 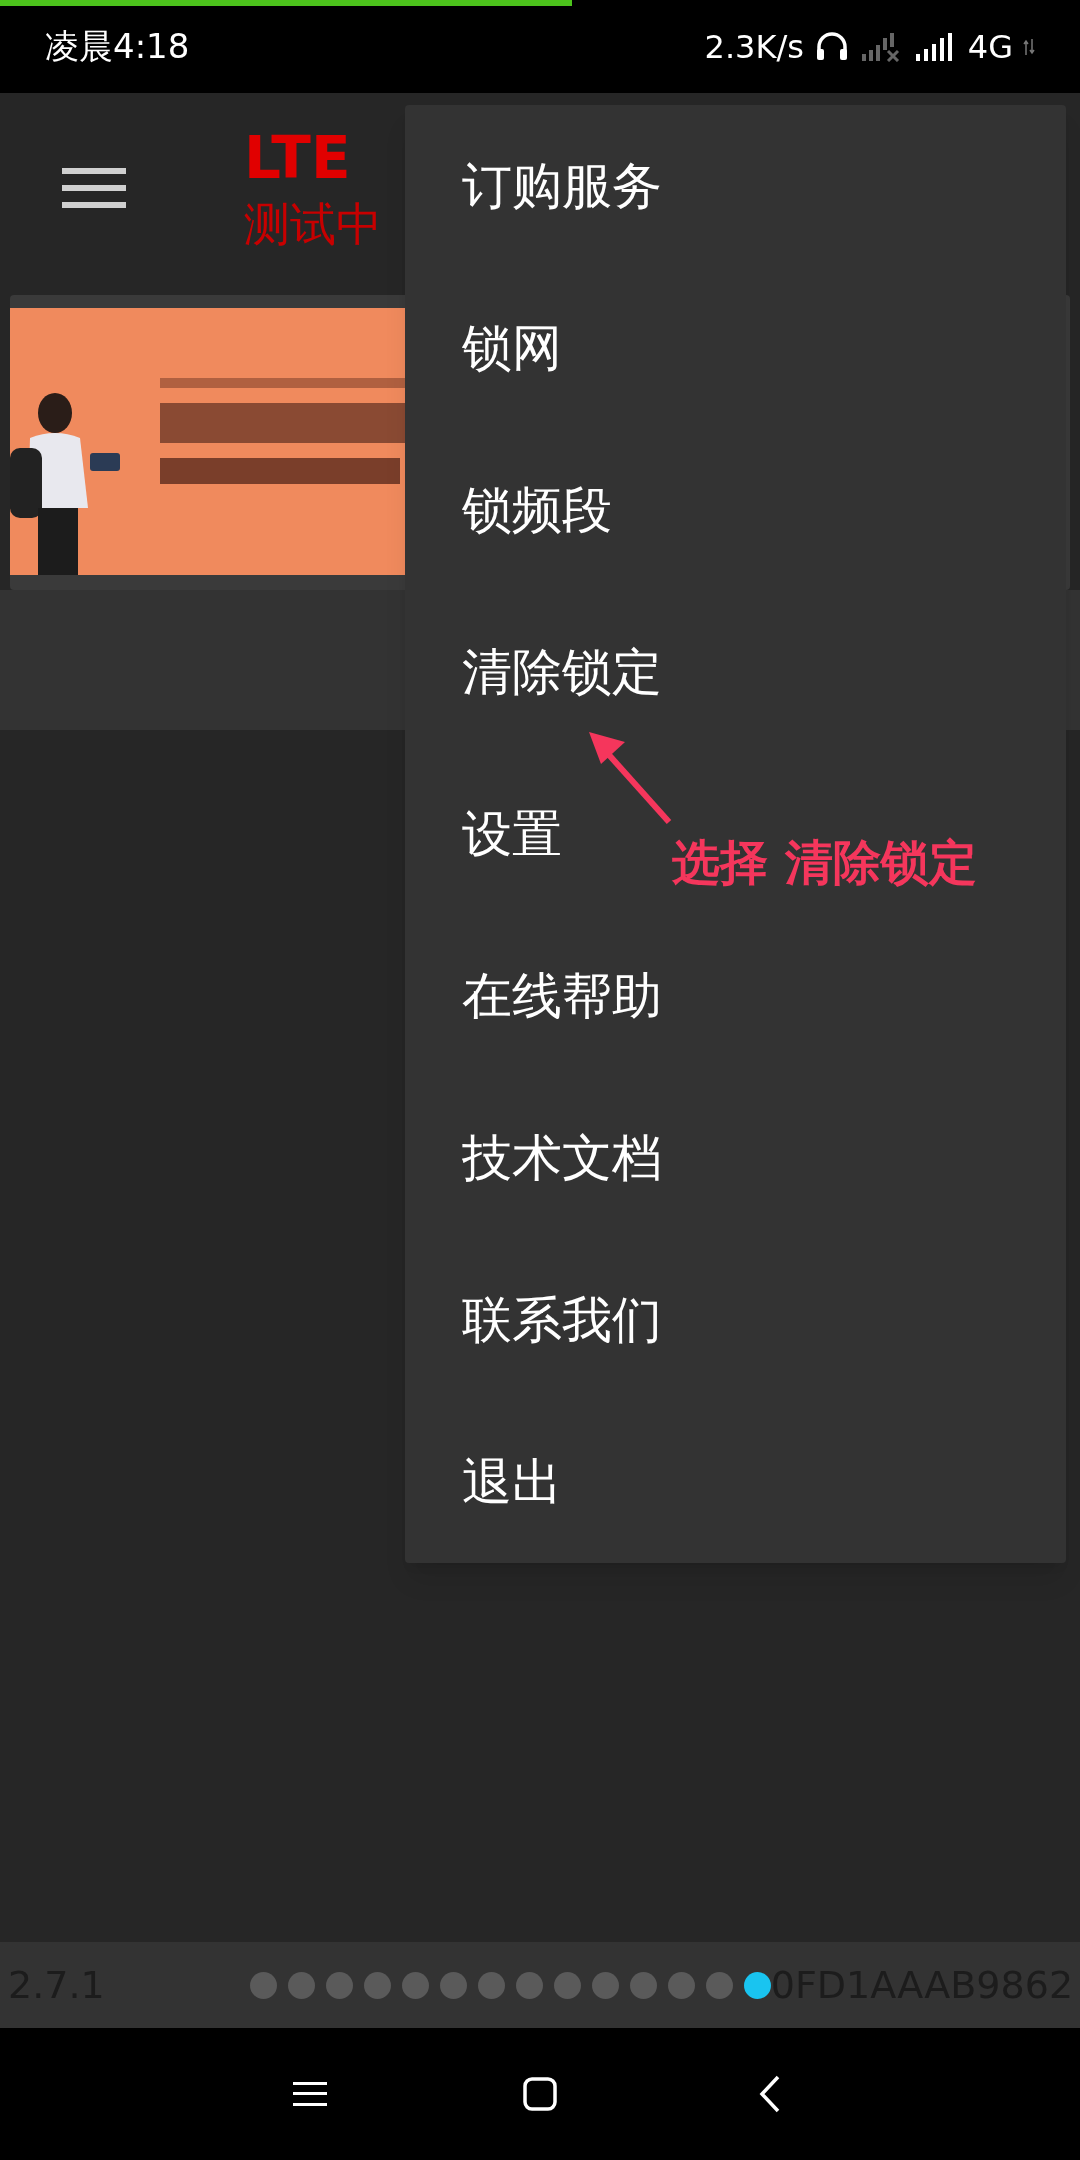 I want to click on back-icon, so click(x=770, y=2094).